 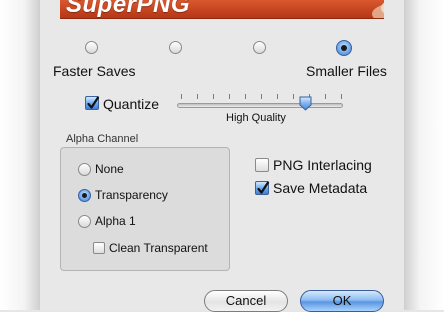 I want to click on quantize-label: Quantize, so click(x=131, y=104).